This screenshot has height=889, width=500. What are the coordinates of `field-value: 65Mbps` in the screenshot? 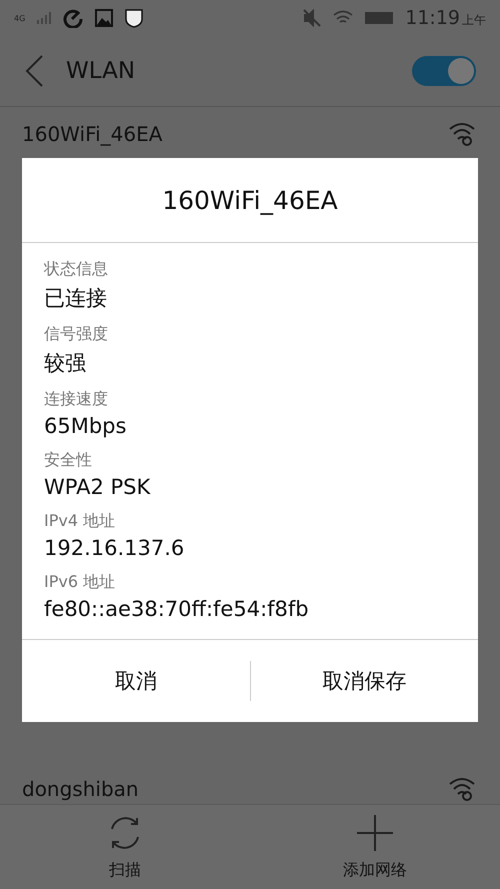 It's located at (86, 426).